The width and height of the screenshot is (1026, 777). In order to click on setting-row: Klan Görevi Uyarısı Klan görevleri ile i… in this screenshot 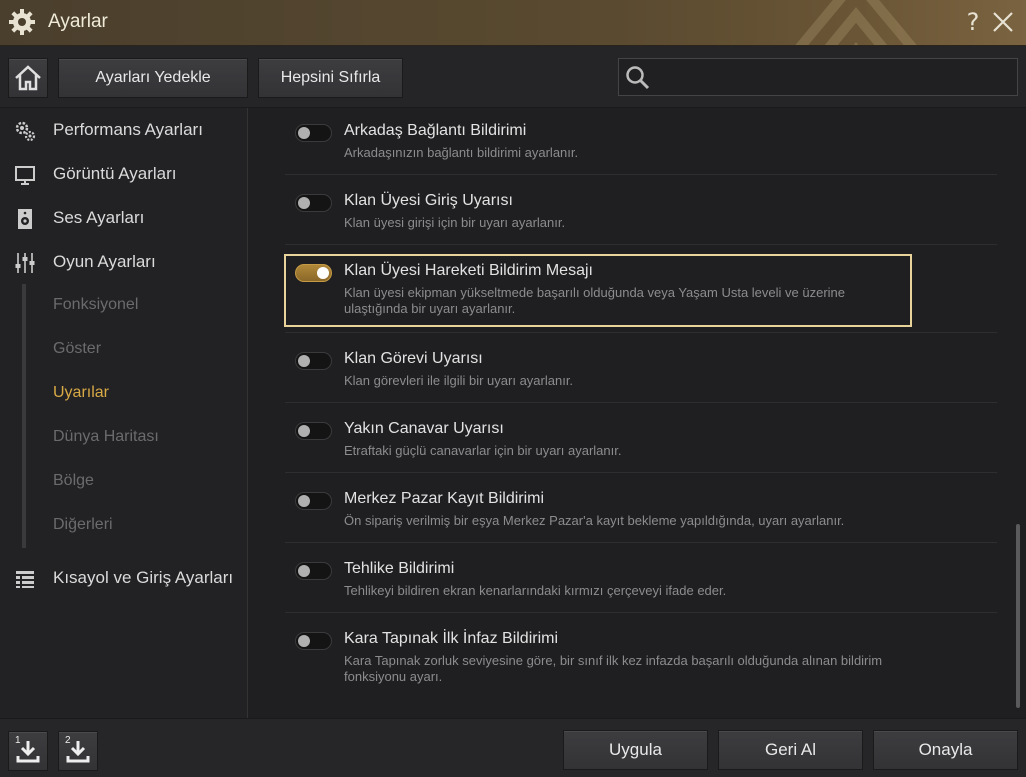, I will do `click(641, 368)`.